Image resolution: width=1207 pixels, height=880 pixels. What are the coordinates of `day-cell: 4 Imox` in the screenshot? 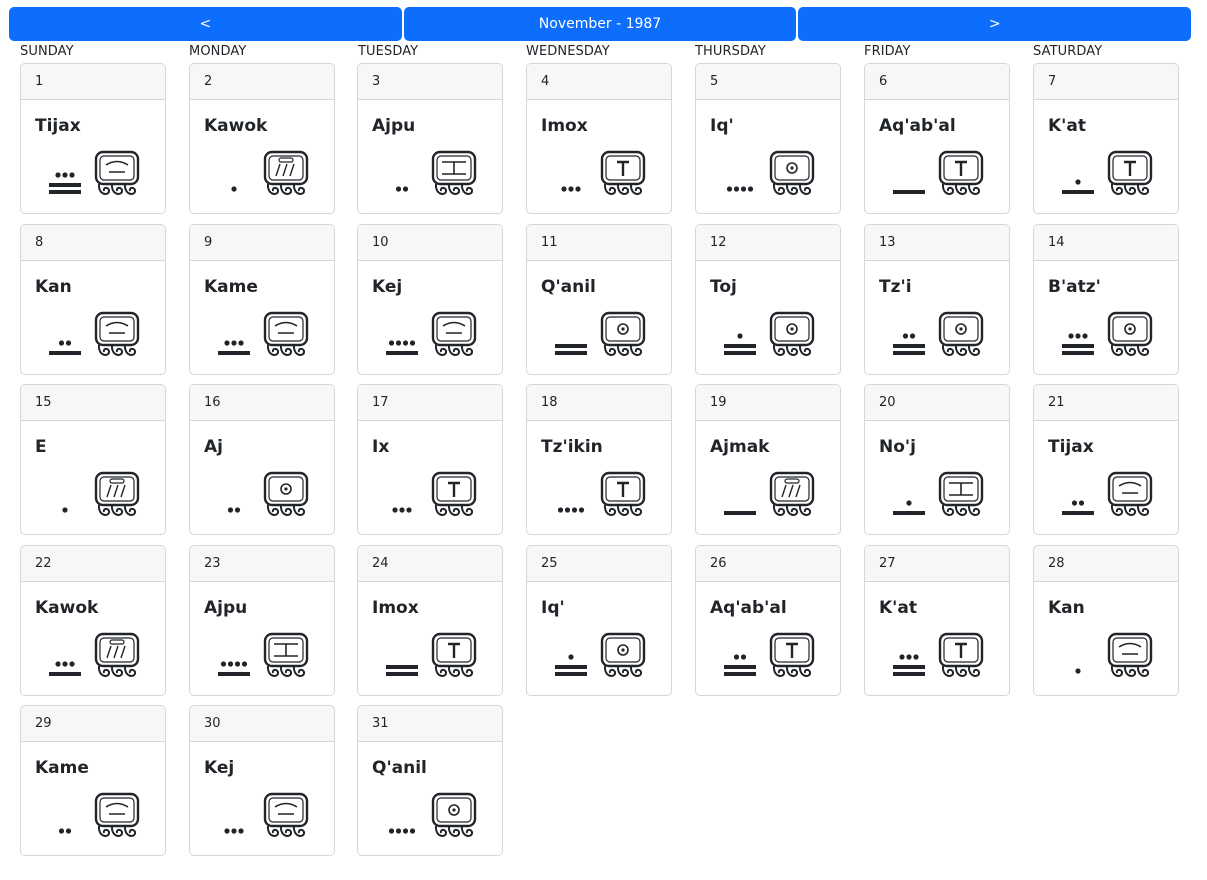 It's located at (599, 138).